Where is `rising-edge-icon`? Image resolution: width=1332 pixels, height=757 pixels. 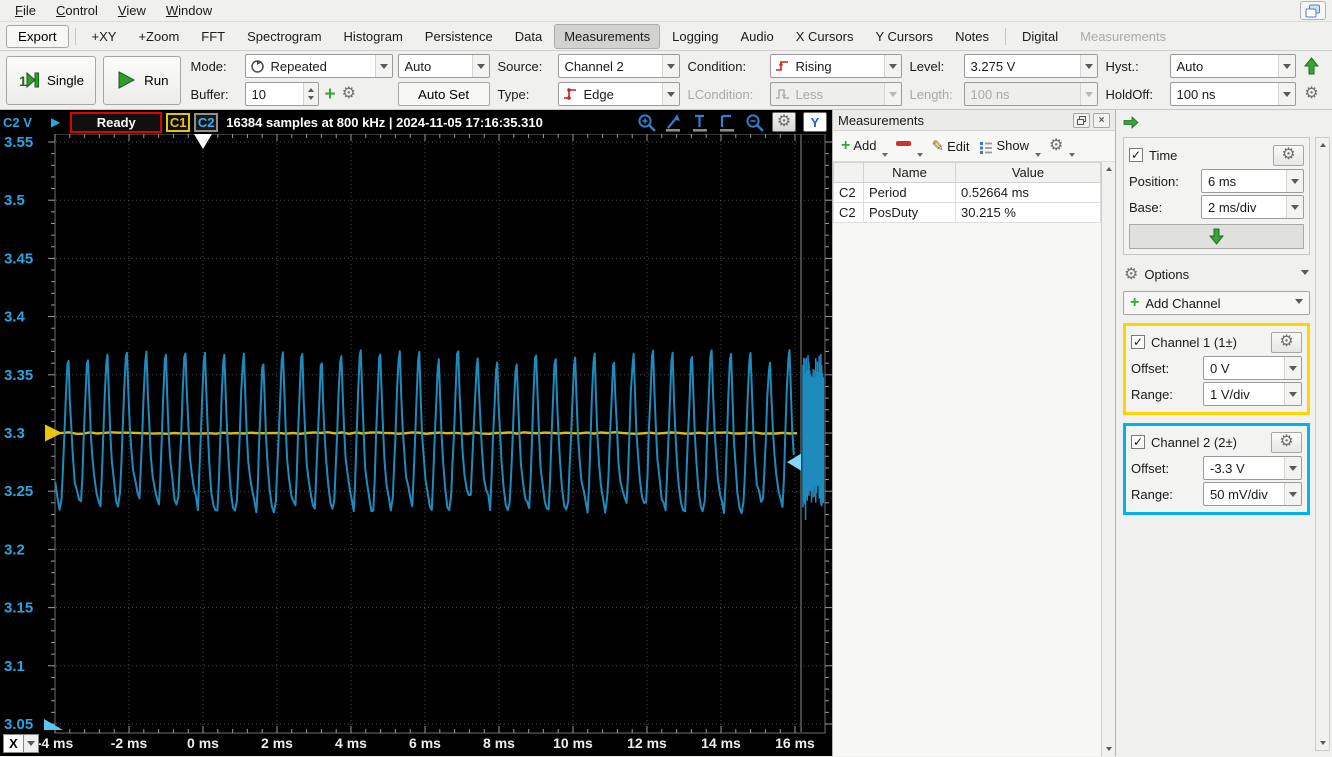
rising-edge-icon is located at coordinates (780, 66).